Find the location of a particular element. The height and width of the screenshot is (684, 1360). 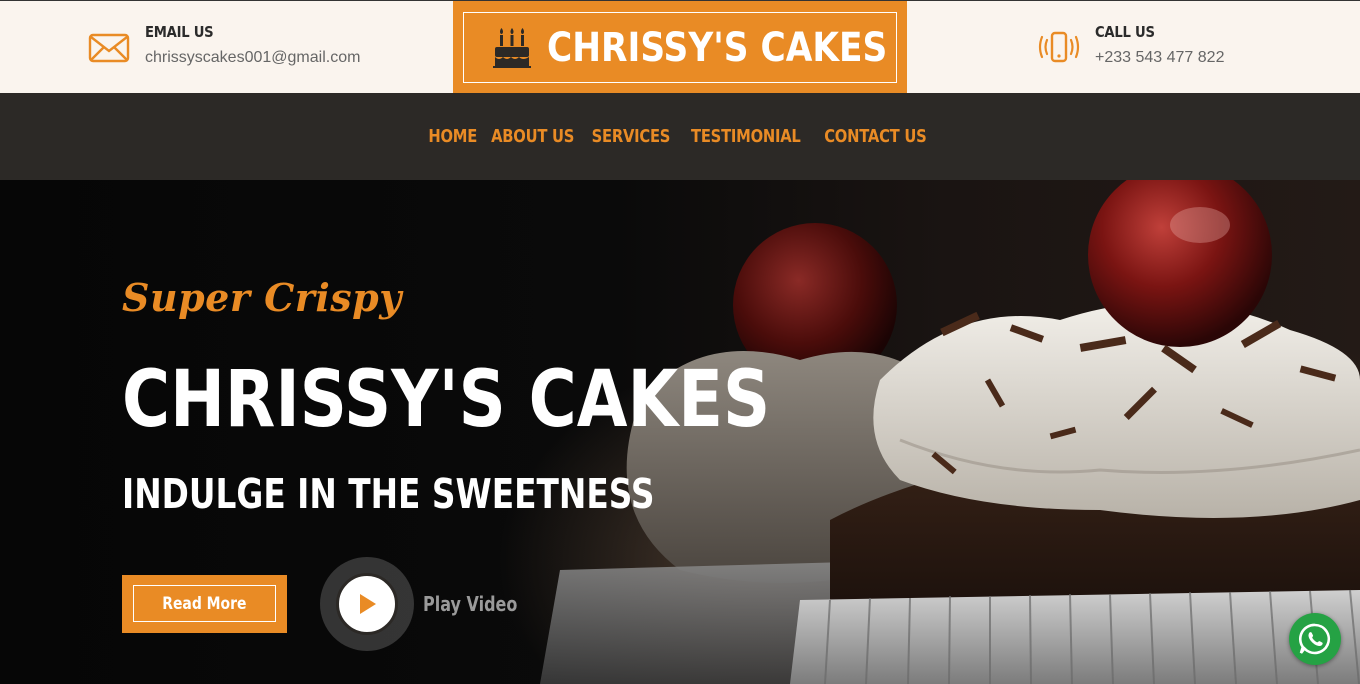

hero-tagline: Super Crispy is located at coordinates (262, 297).